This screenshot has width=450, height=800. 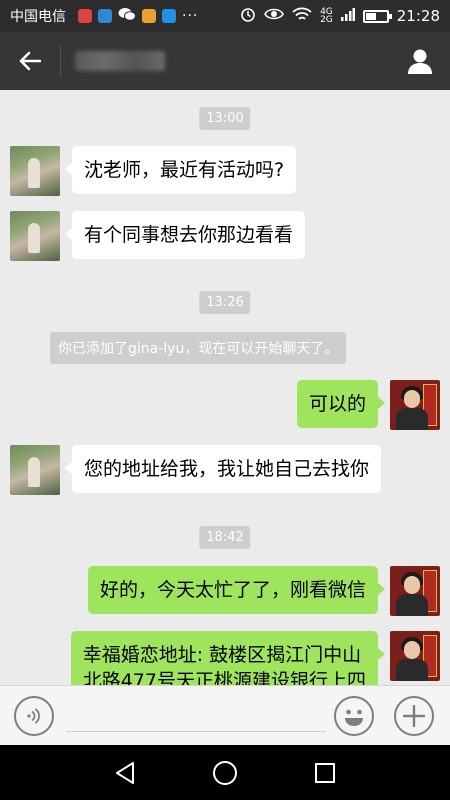 What do you see at coordinates (236, 590) in the screenshot?
I see `outgoing-message: 好的，今天太忙了了，刚看微信` at bounding box center [236, 590].